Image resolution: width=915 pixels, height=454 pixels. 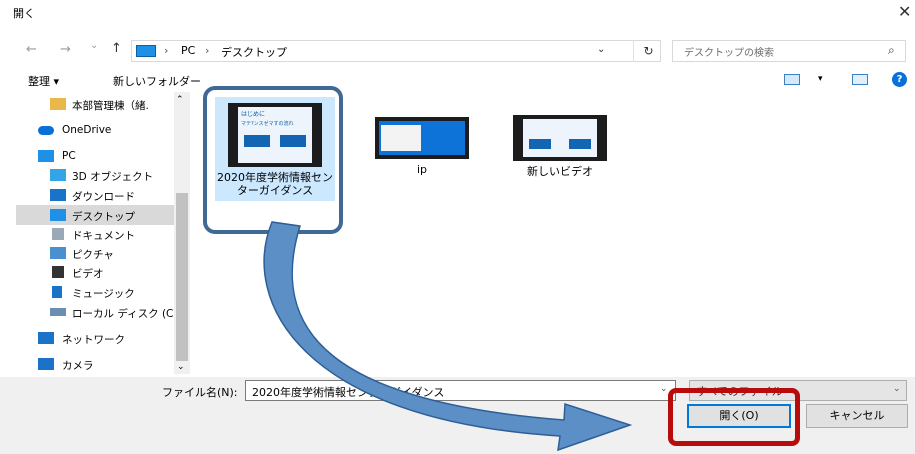 I want to click on sidebar-item-downloads: ダウンロード, so click(x=96, y=195).